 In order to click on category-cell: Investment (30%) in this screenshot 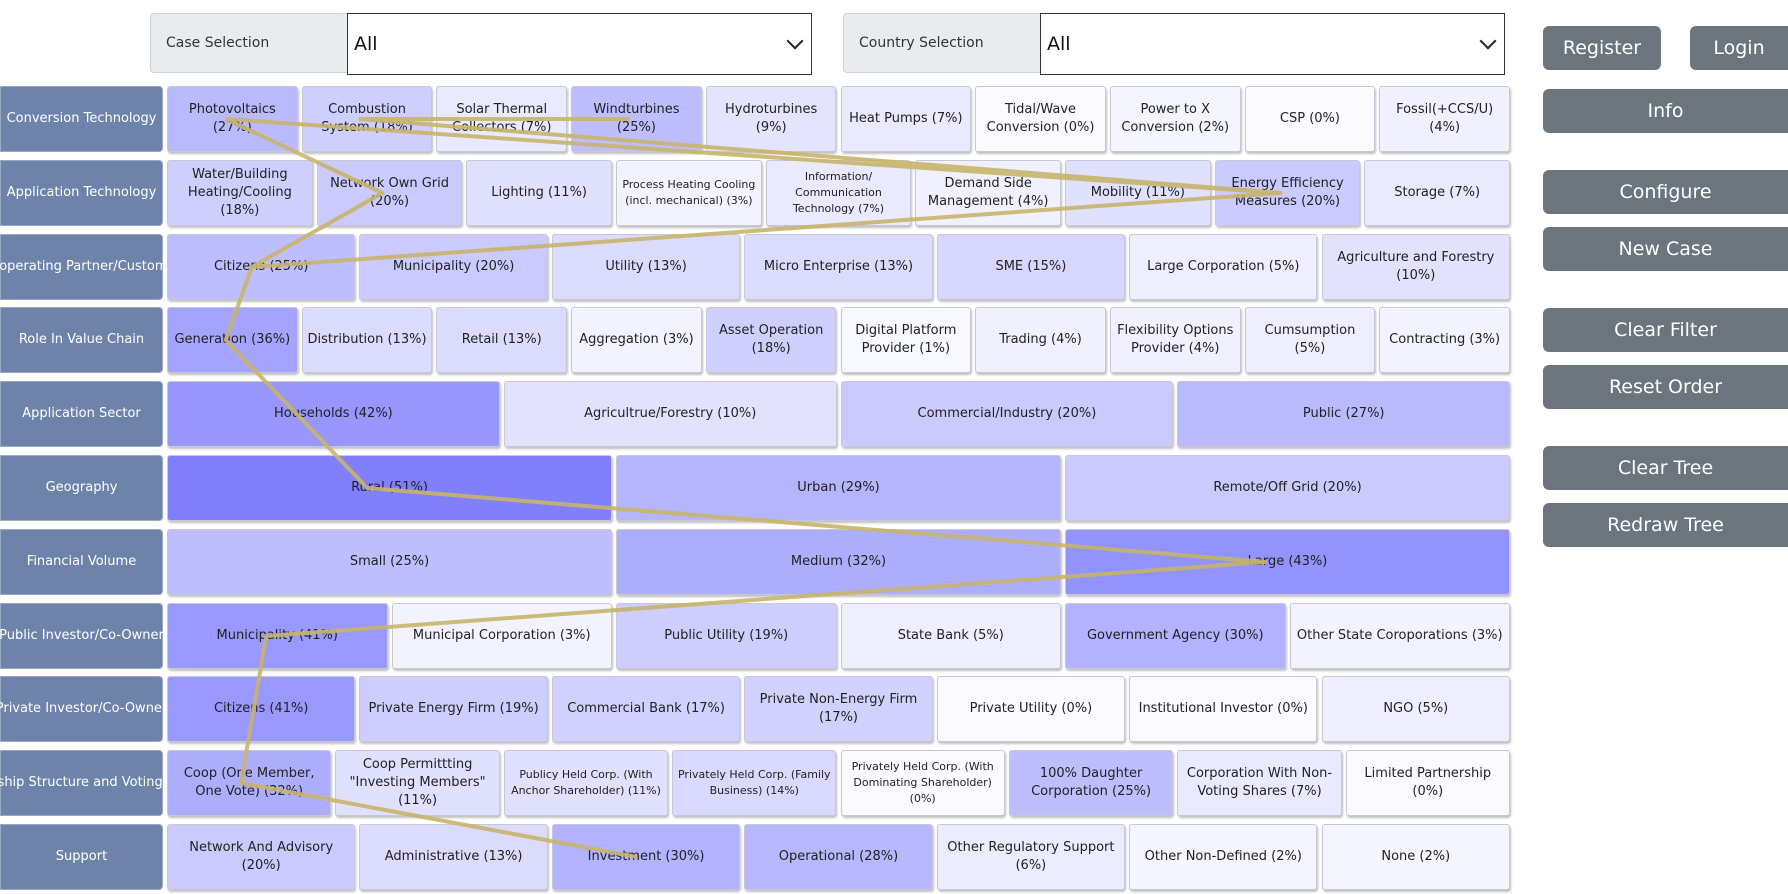, I will do `click(646, 857)`.